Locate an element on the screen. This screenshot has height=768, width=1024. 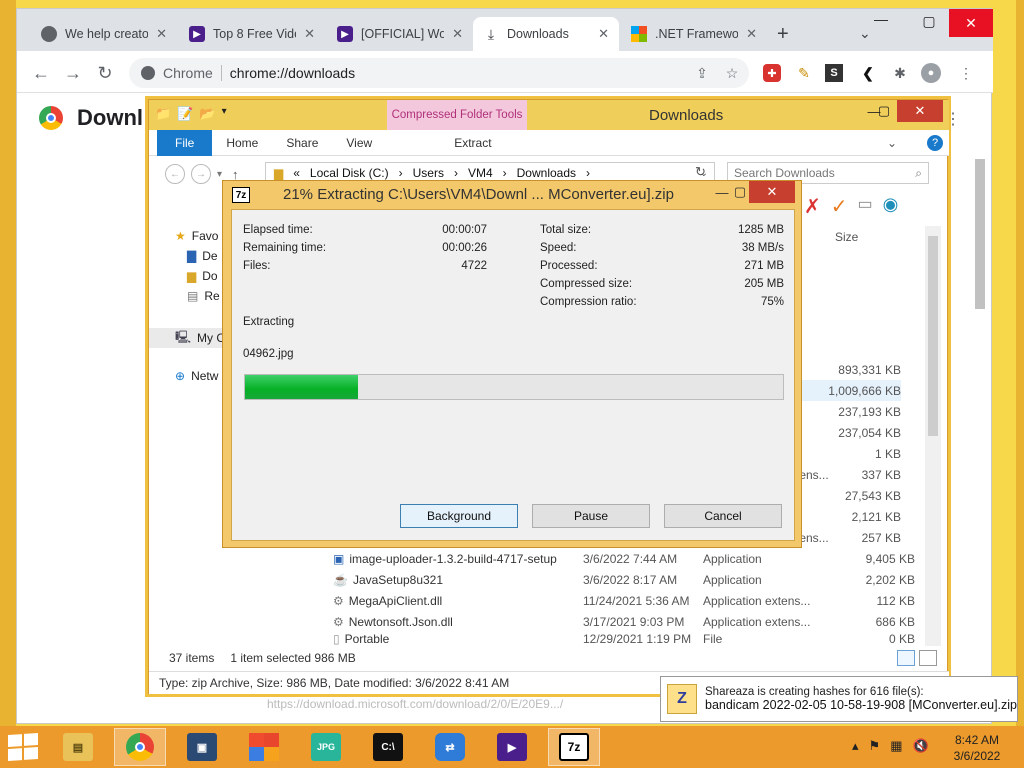
network-icon: ▦ is located at coordinates (896, 746).